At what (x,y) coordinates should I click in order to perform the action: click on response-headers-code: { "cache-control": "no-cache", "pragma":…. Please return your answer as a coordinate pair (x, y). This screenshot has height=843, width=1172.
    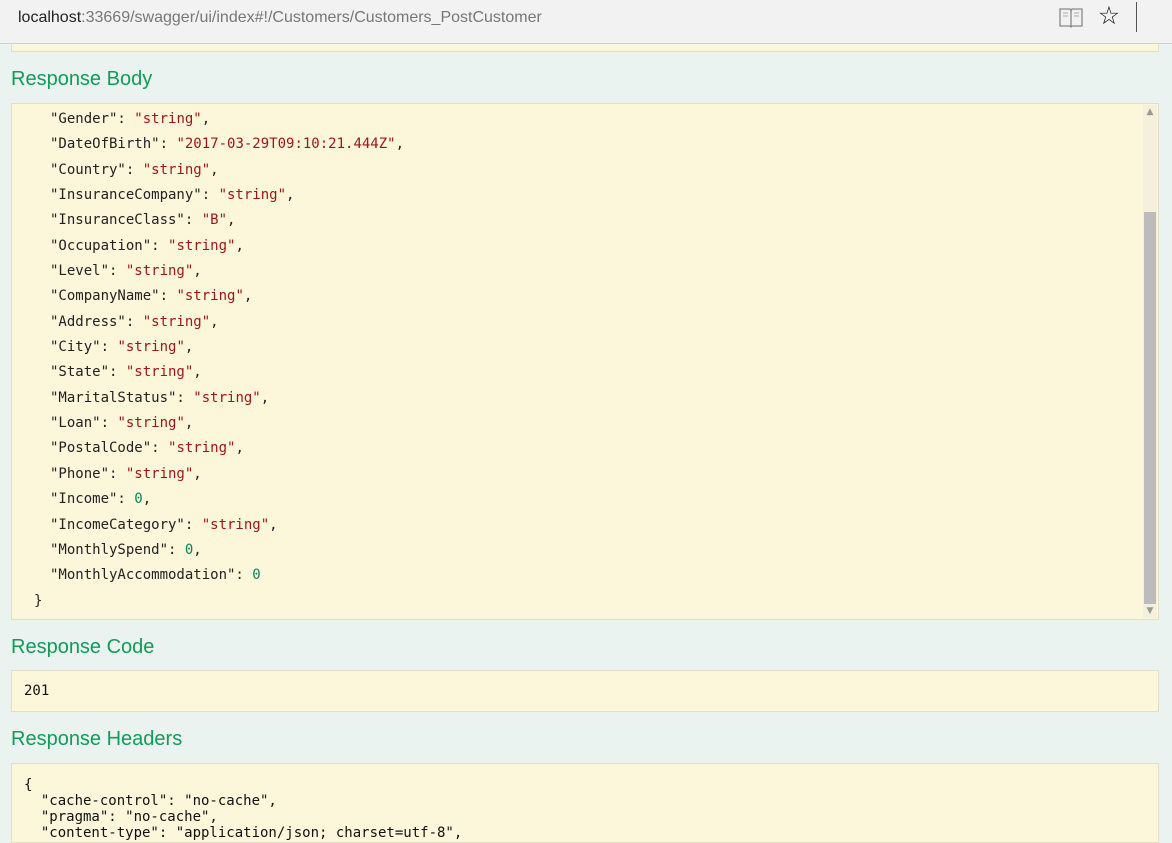
    Looking at the image, I should click on (243, 809).